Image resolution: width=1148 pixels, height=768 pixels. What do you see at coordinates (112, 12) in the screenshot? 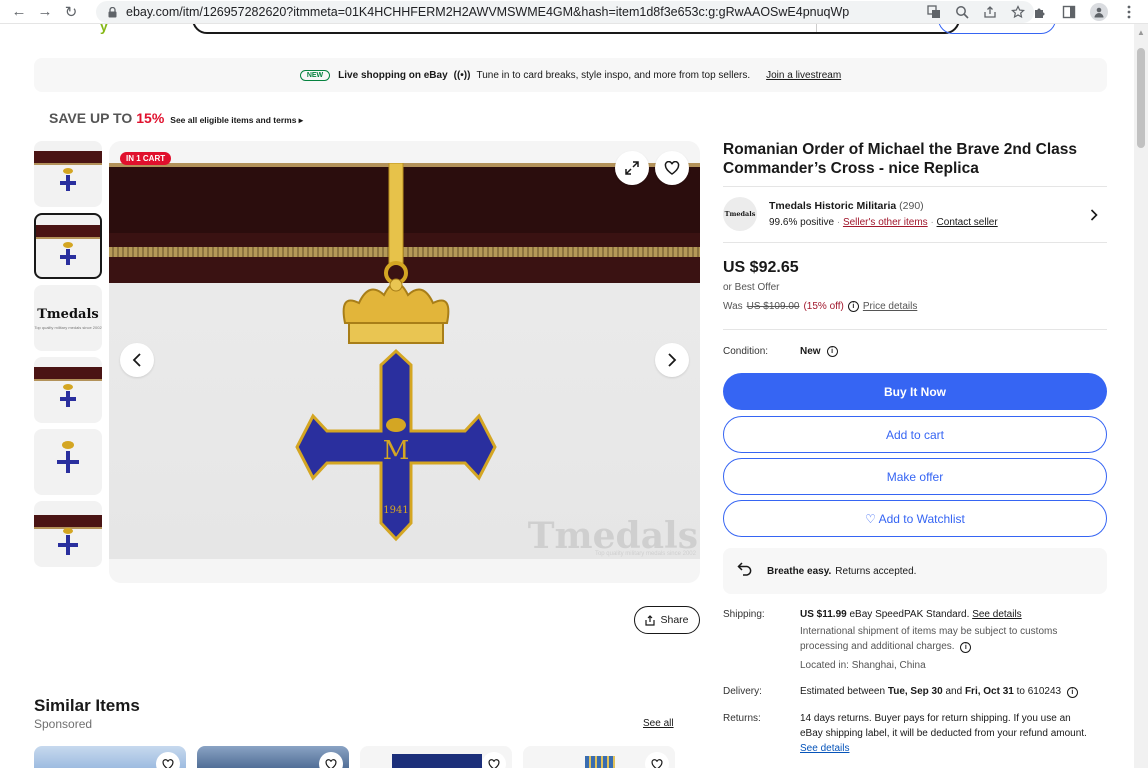
I see `lock-icon` at bounding box center [112, 12].